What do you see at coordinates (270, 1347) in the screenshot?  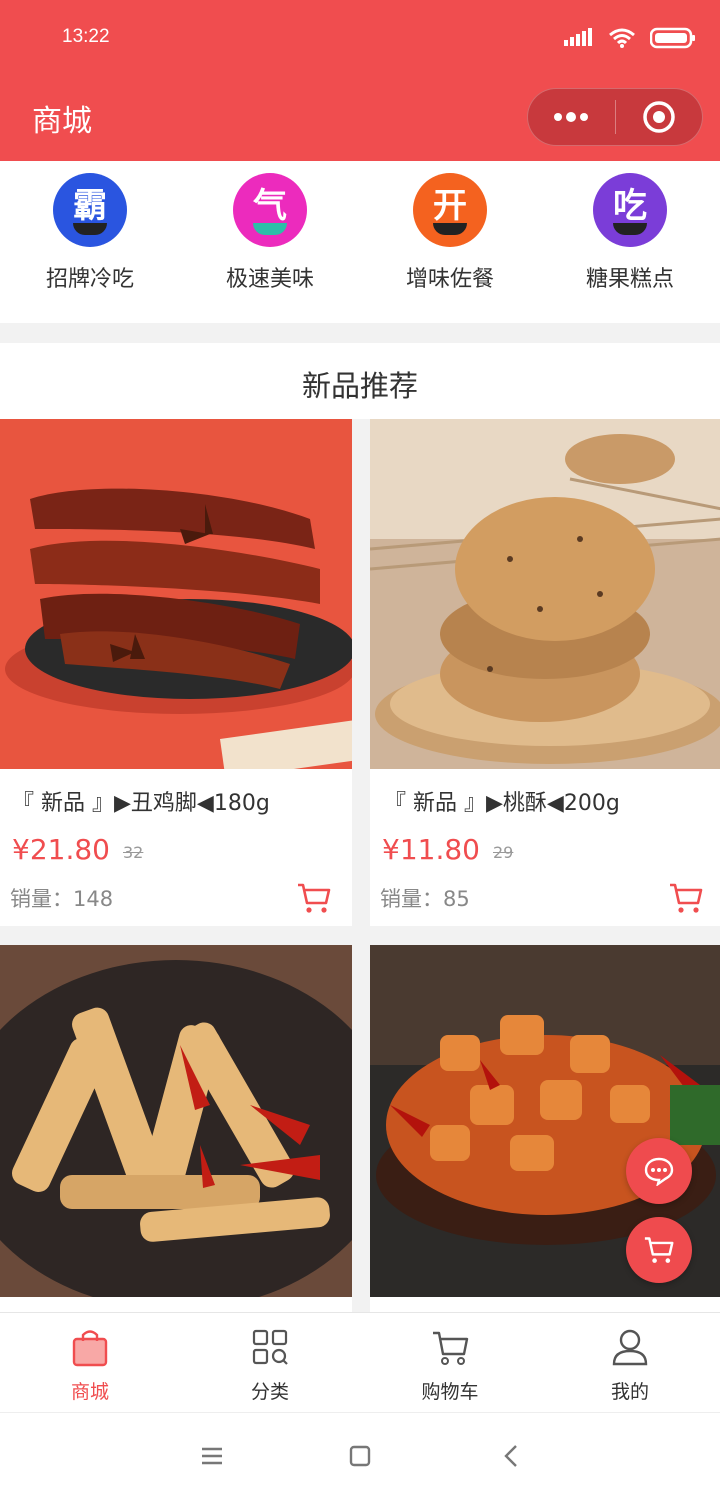 I see `grid-icon` at bounding box center [270, 1347].